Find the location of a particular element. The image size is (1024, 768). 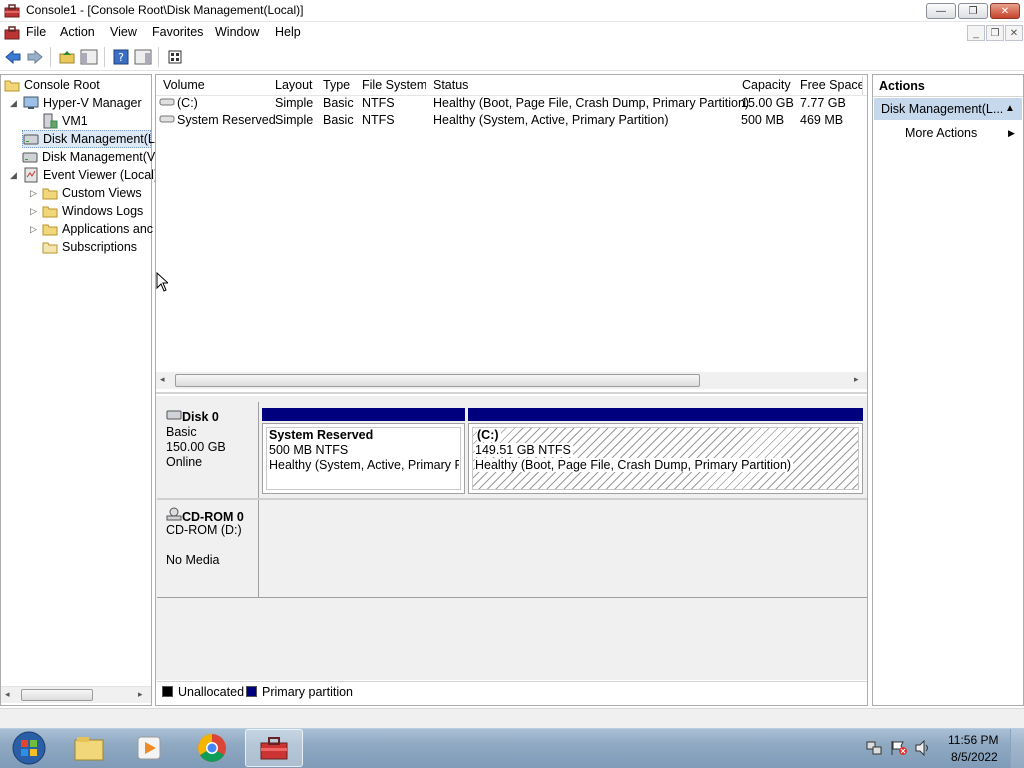

minimize-button: — is located at coordinates (941, 11).